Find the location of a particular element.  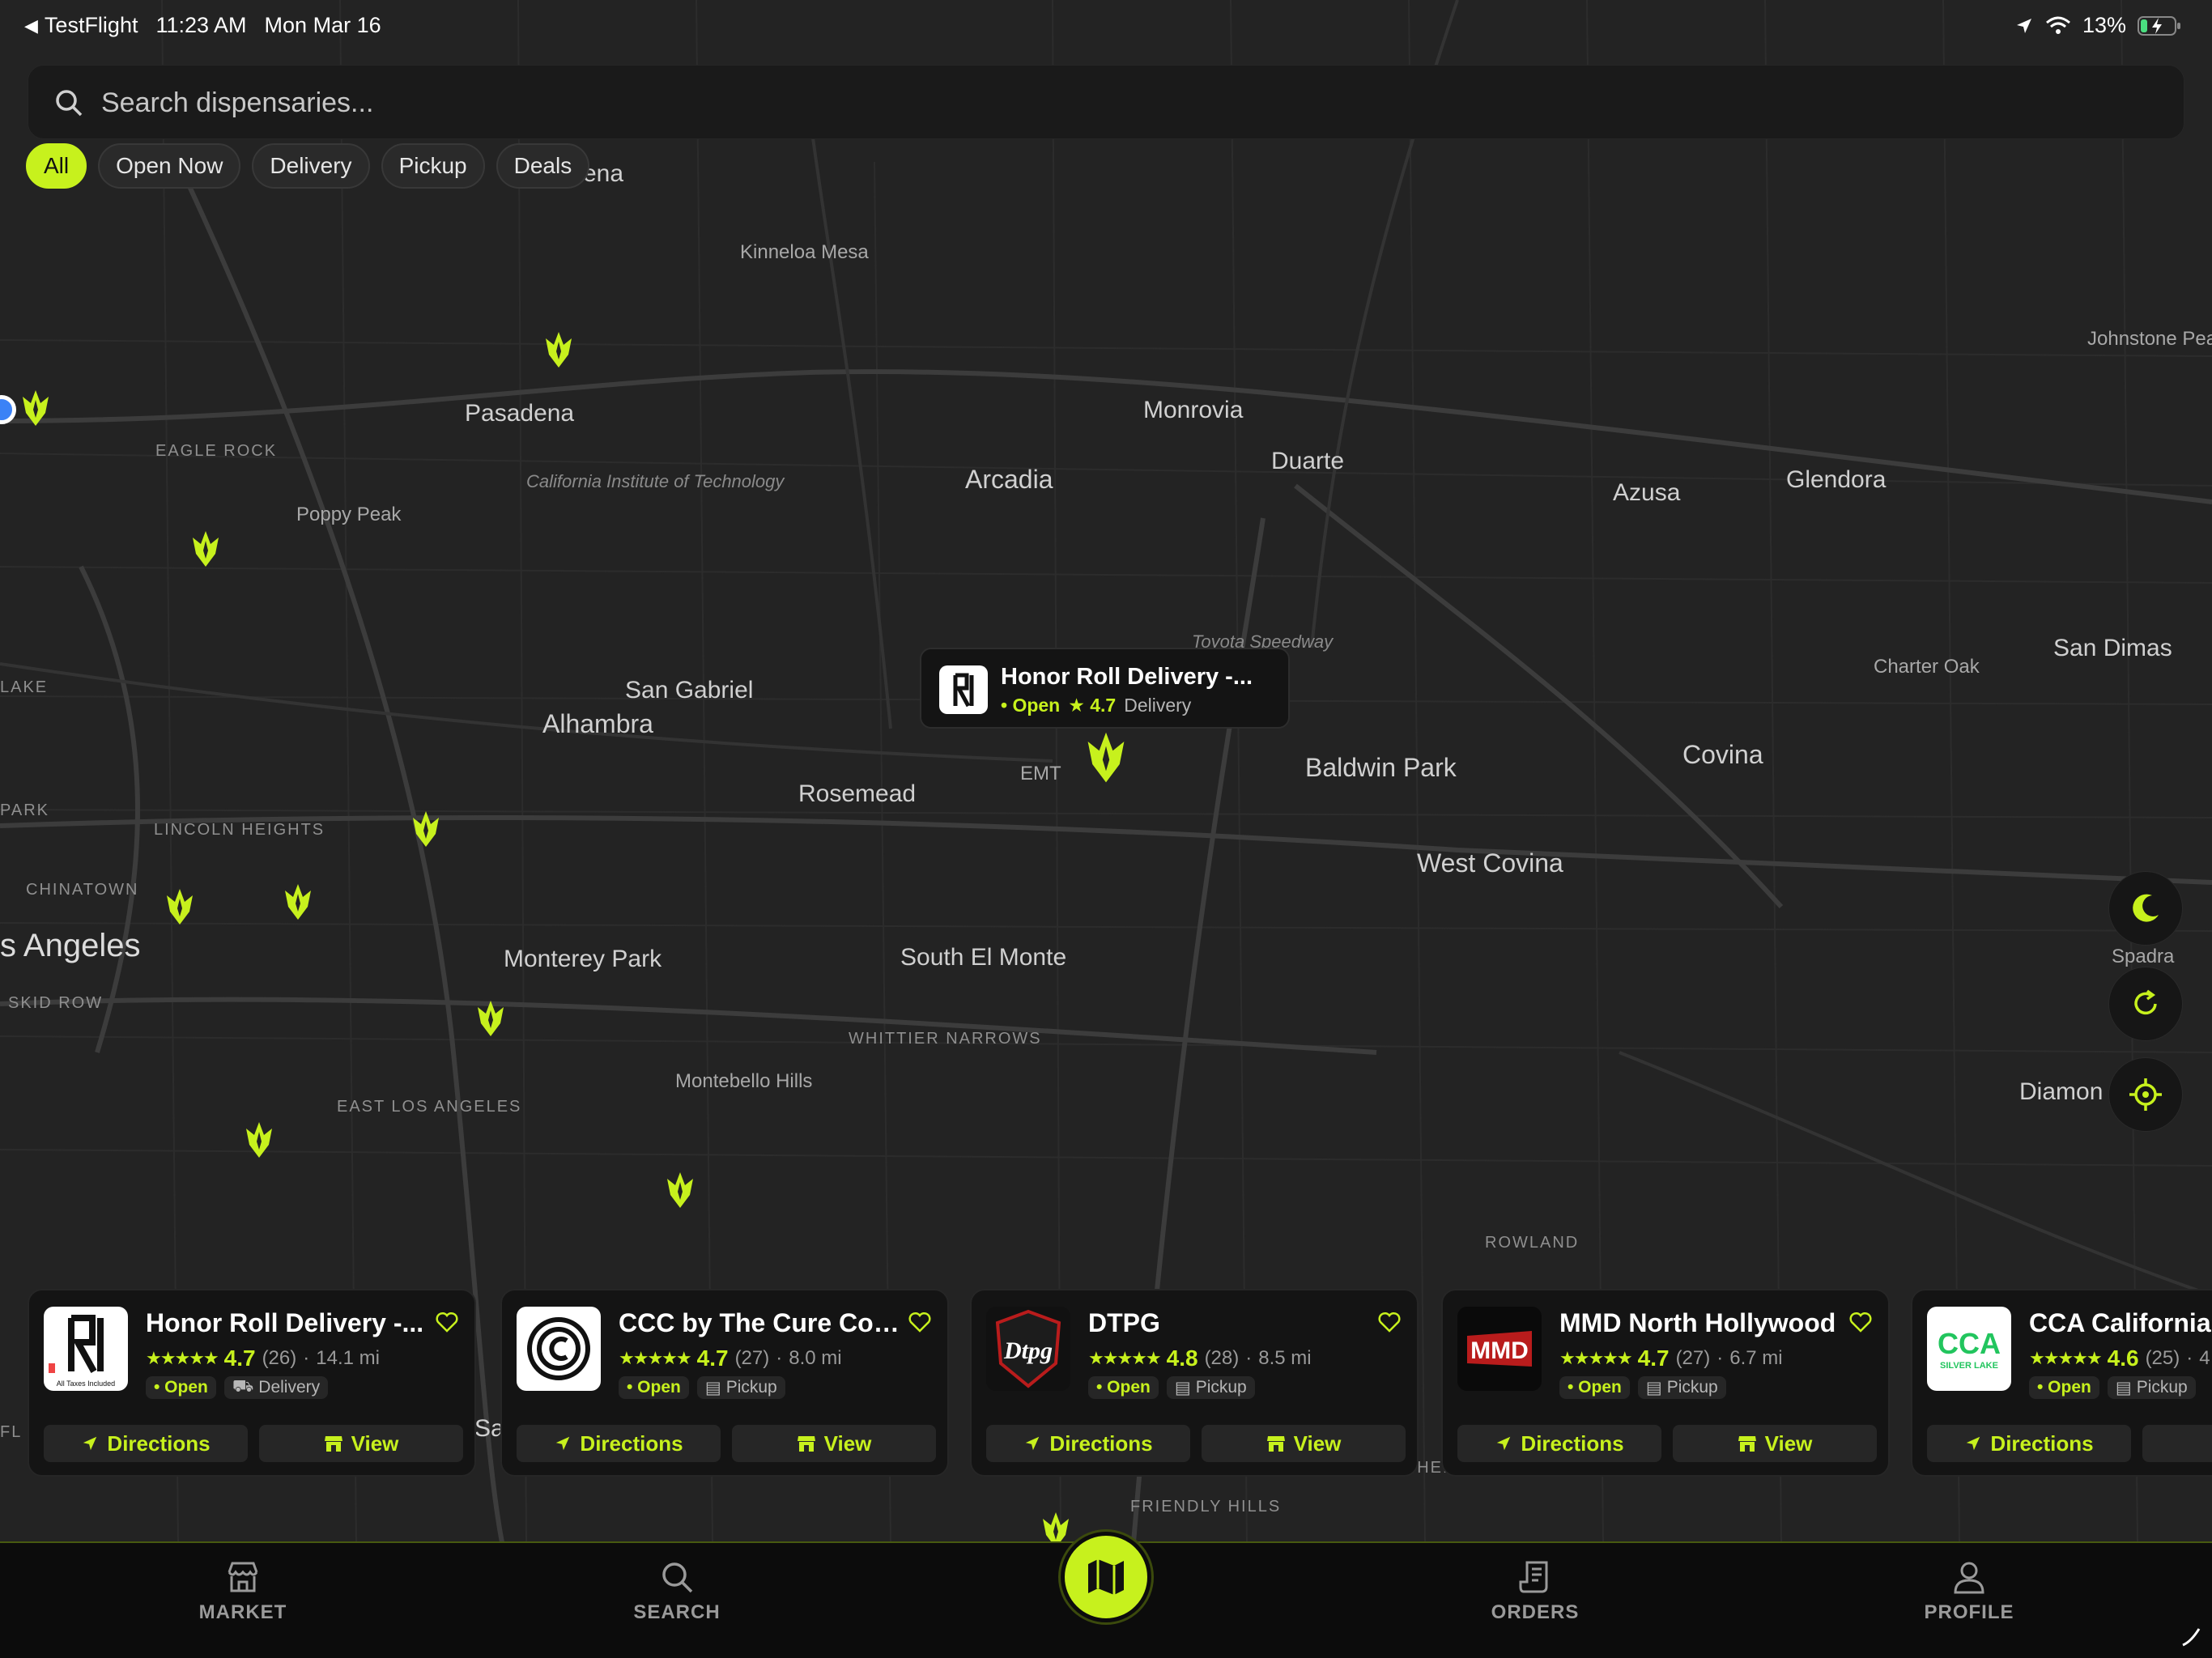

dispensary-name: CCA California C is located at coordinates (2120, 1322).